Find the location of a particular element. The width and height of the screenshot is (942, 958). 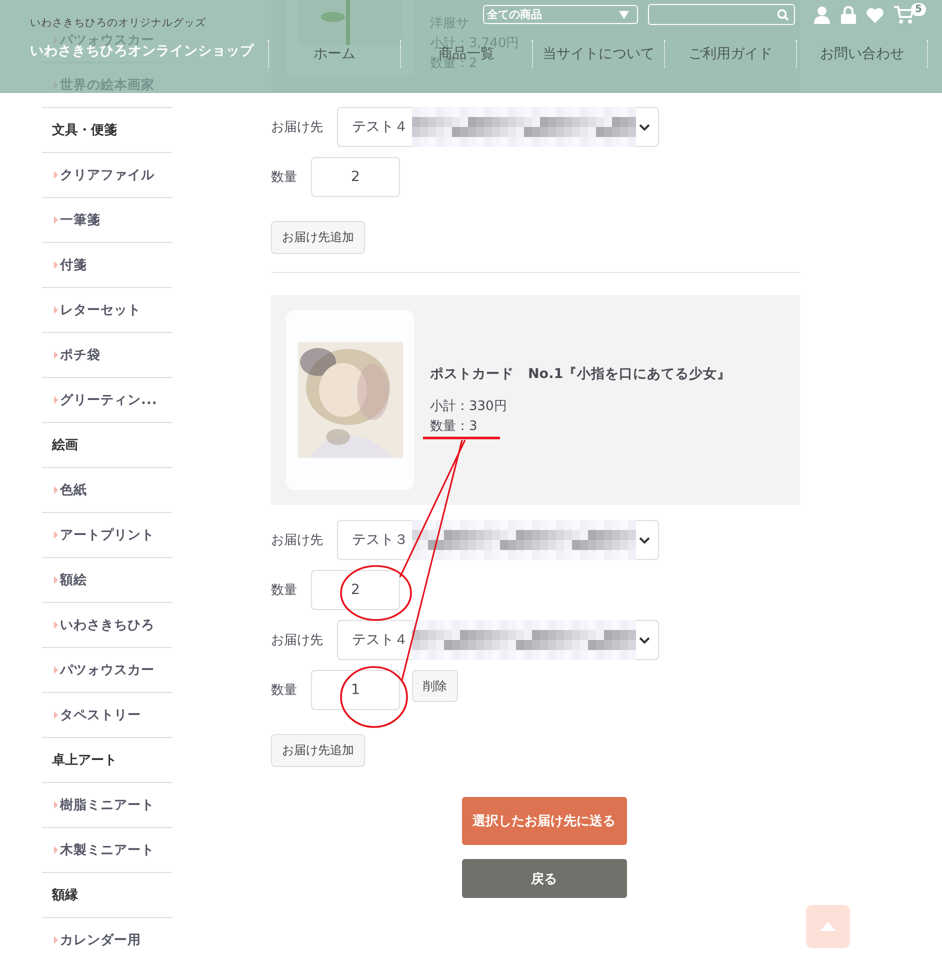

caret-icon is located at coordinates (624, 14).